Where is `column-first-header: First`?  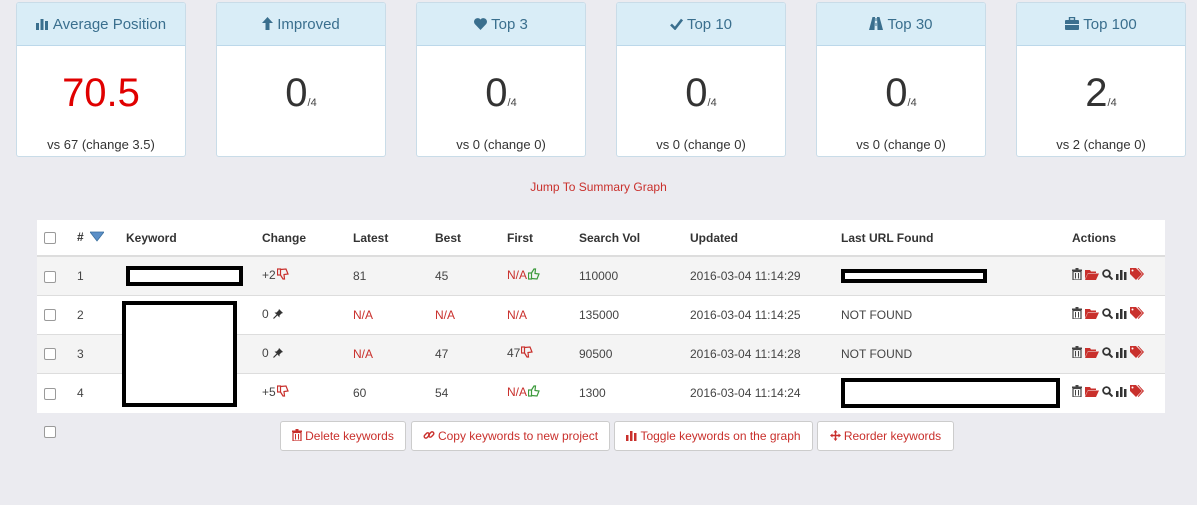 column-first-header: First is located at coordinates (543, 238).